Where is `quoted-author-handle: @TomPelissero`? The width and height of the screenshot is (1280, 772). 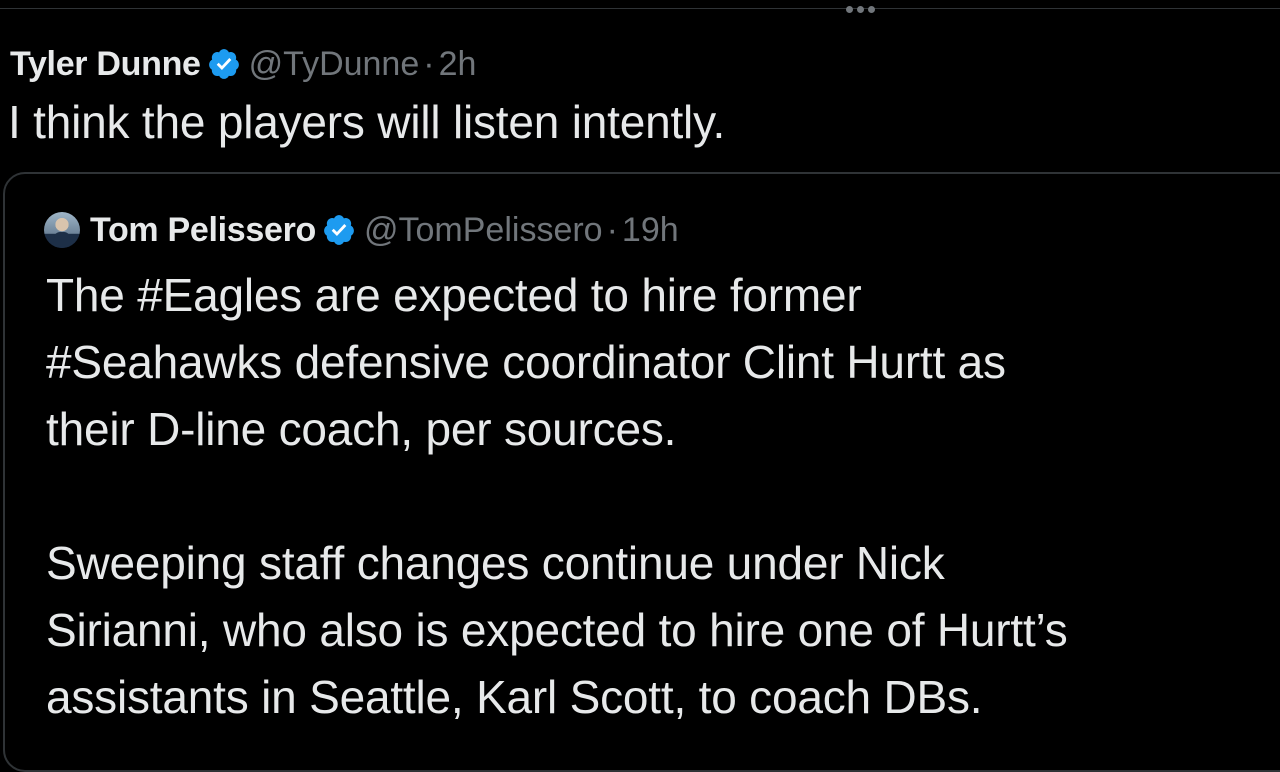 quoted-author-handle: @TomPelissero is located at coordinates (483, 230).